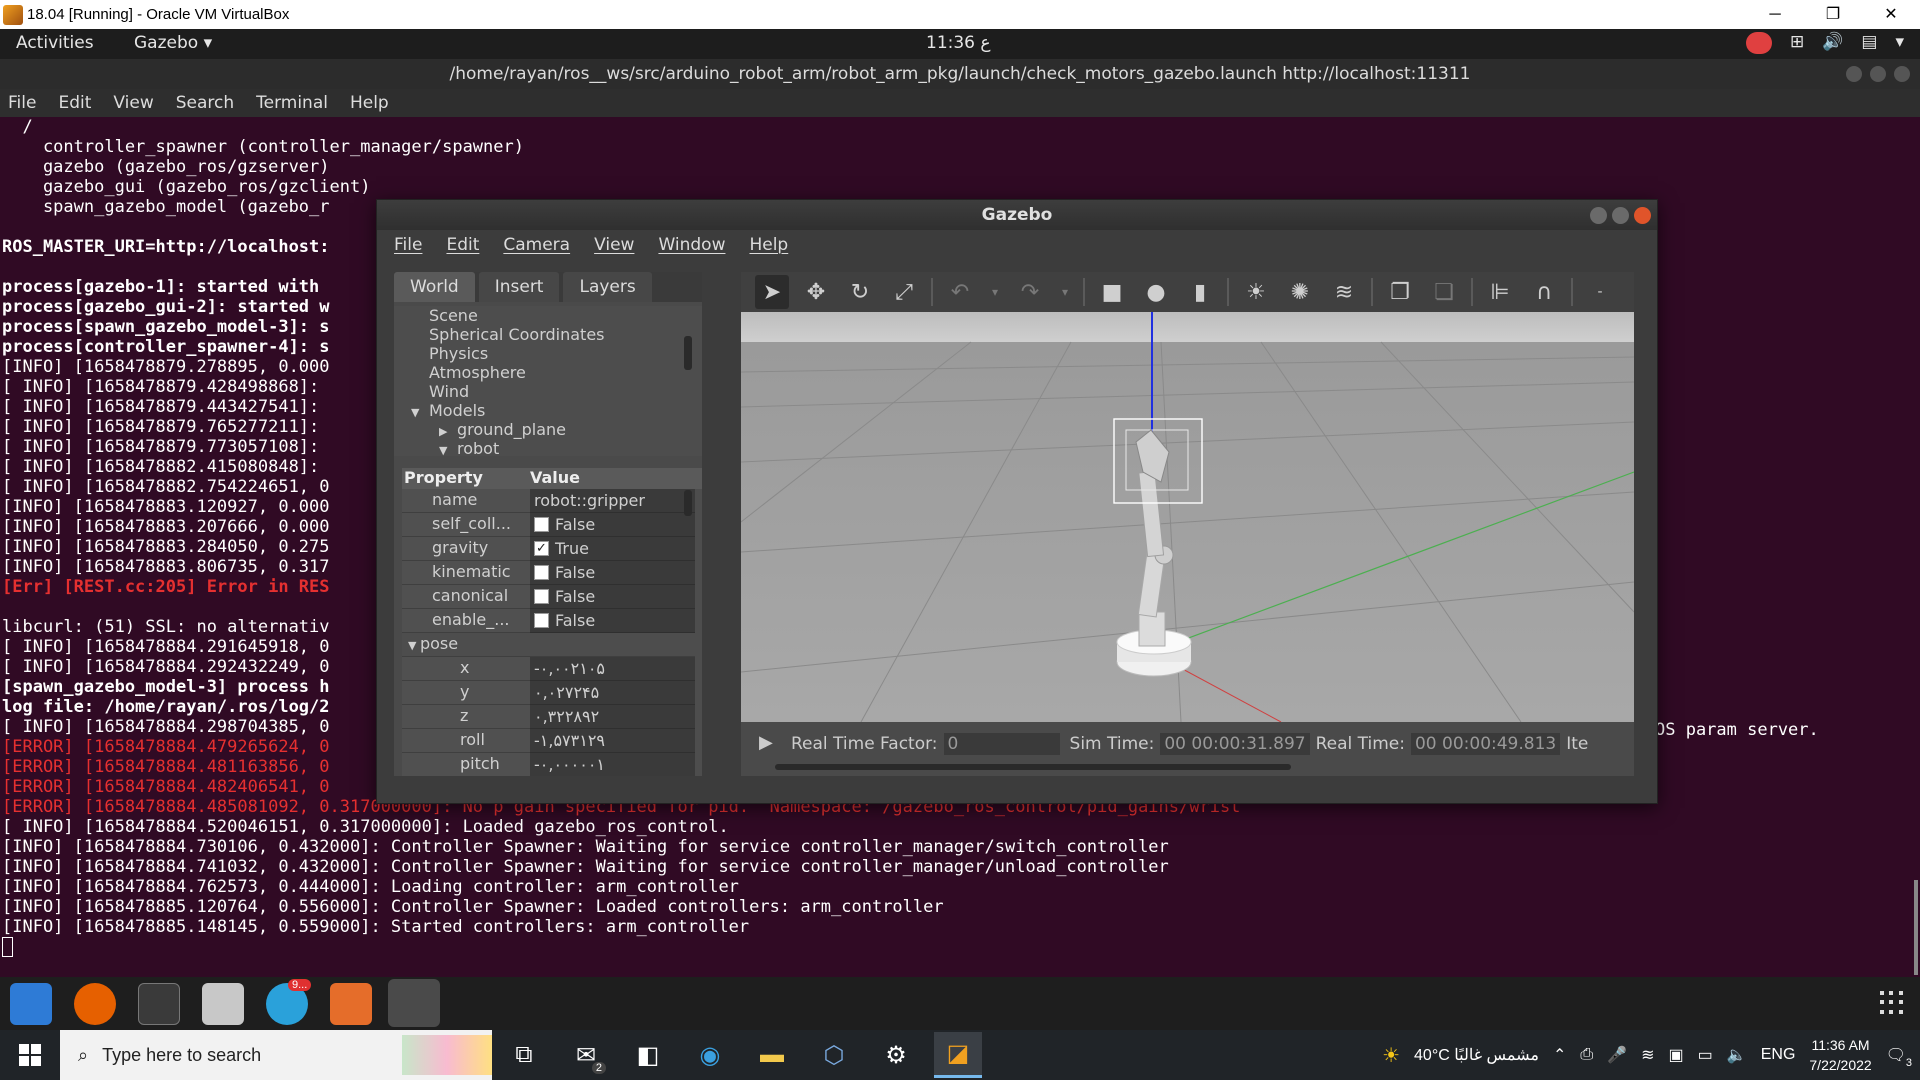  I want to click on activities-button: Activities, so click(55, 43).